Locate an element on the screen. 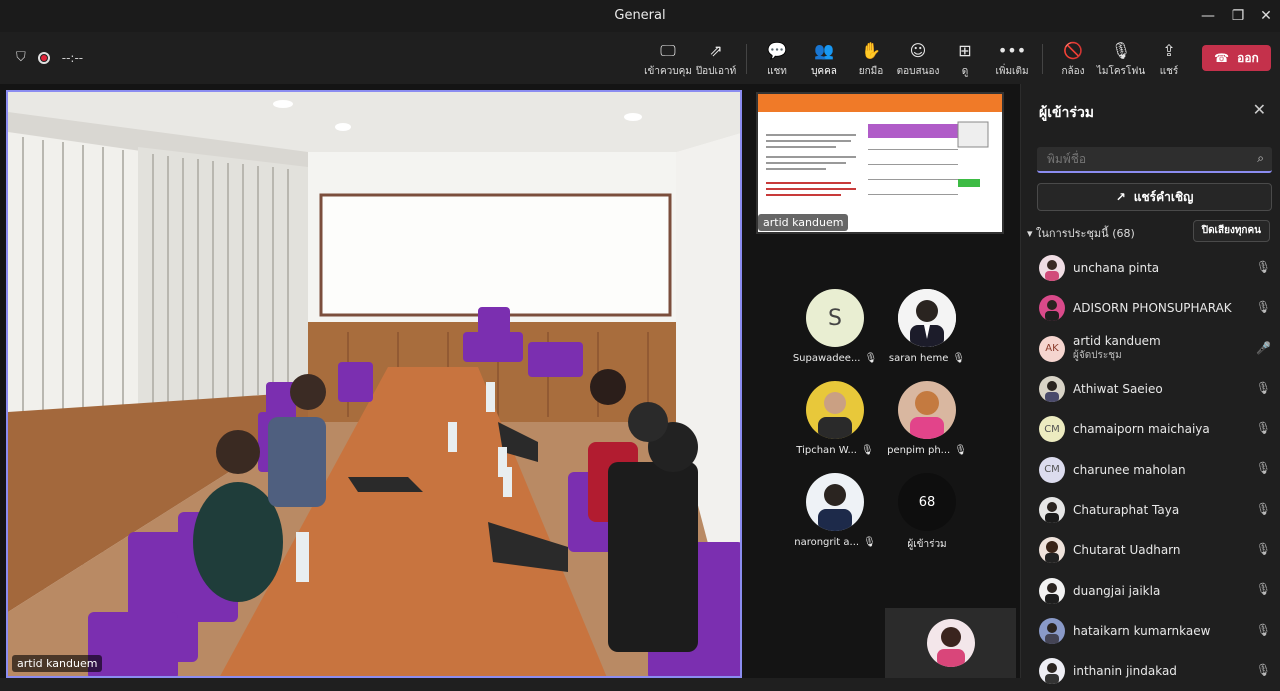 This screenshot has width=1280, height=691. share-label: แชร์ is located at coordinates (1169, 71).